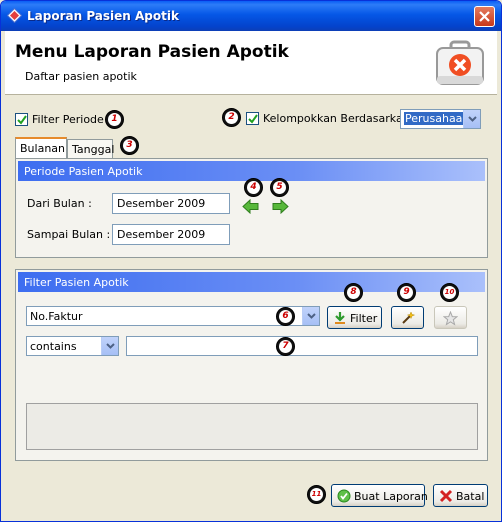 This screenshot has height=522, width=502. What do you see at coordinates (391, 496) in the screenshot?
I see `buat-laporan-label: Buat Laporan` at bounding box center [391, 496].